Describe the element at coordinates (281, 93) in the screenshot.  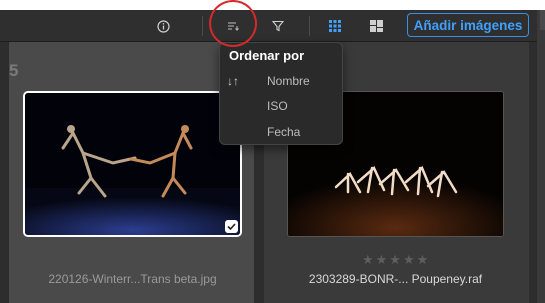
I see `sort-dropdown-menu: Ordenar por ↓↑ Nombre ISO Fecha` at that location.